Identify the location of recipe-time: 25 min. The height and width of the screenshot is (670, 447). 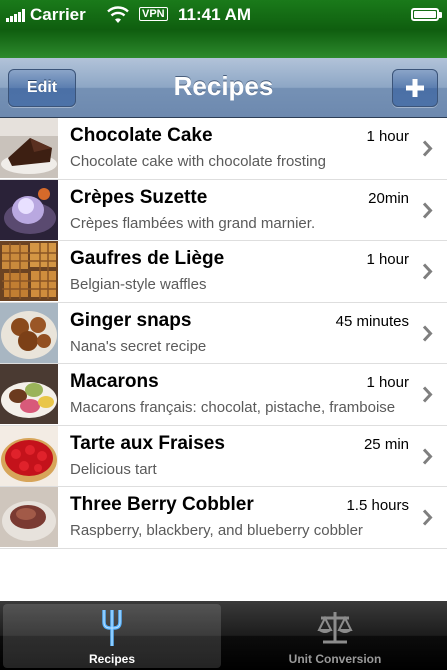
(386, 444).